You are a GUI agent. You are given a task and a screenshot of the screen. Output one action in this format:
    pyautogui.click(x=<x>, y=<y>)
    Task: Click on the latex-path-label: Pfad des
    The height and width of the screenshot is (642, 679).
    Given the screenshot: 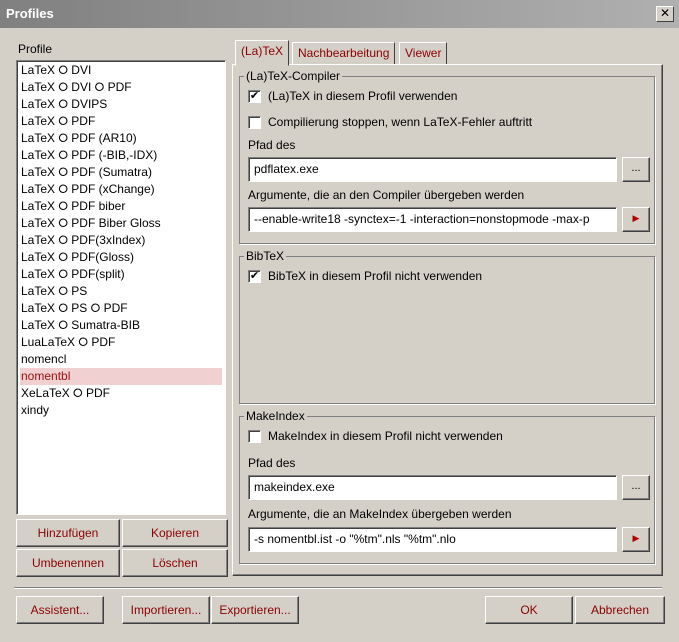 What is the action you would take?
    pyautogui.click(x=272, y=145)
    